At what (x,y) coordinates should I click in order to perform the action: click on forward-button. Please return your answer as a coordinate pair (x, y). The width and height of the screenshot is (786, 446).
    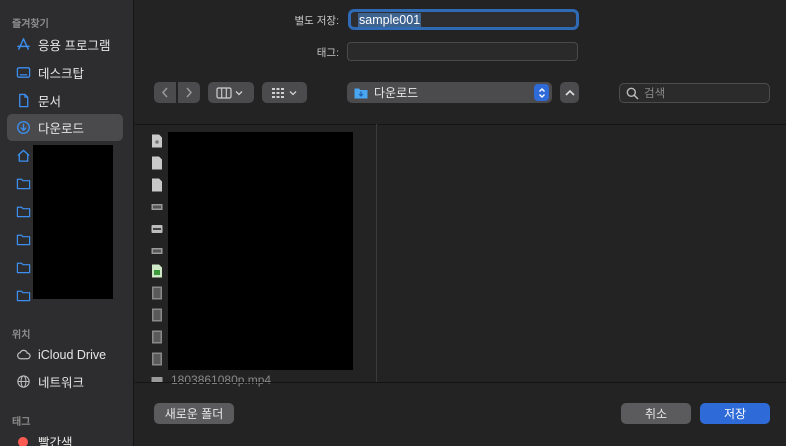
    Looking at the image, I should click on (189, 92).